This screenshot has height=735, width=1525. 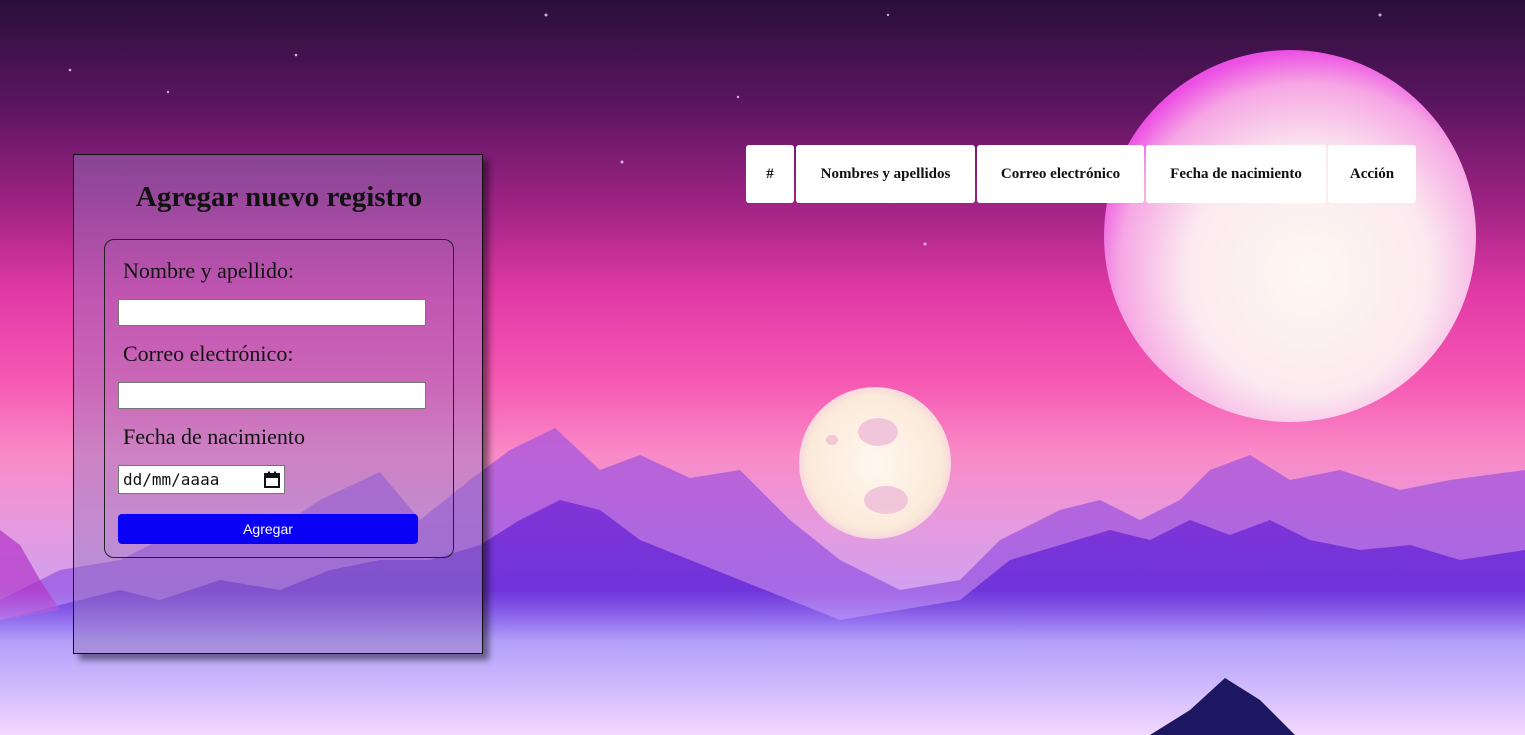 I want to click on name-label: Nombre y apellido:, so click(x=209, y=270).